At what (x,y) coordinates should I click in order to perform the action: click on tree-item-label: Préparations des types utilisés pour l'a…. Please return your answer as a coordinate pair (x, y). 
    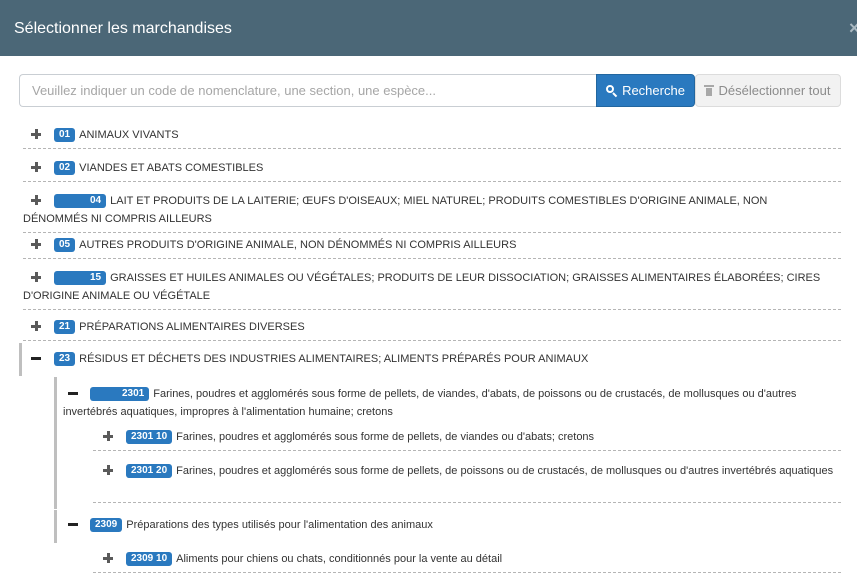
    Looking at the image, I should click on (279, 525).